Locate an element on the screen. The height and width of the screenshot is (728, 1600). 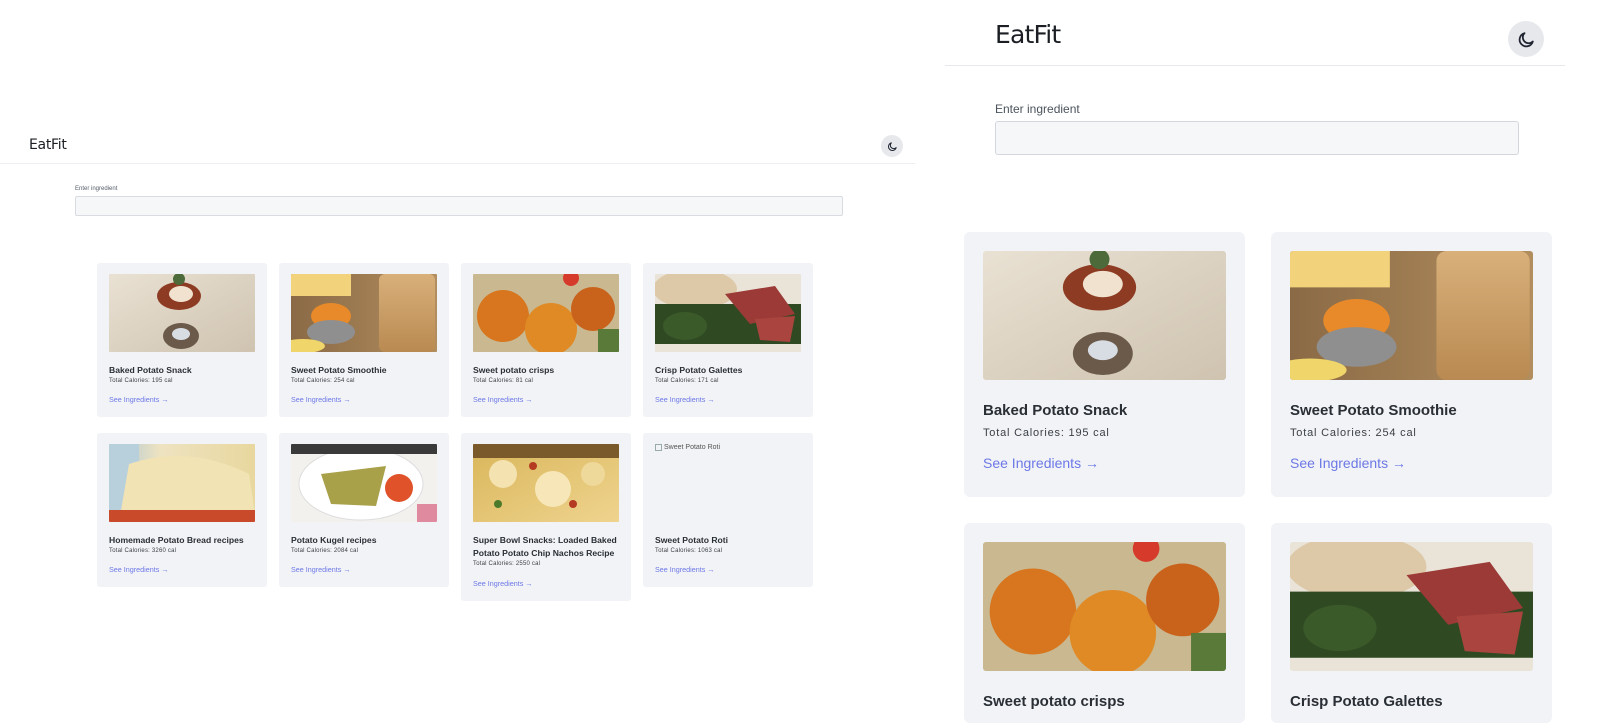
recipe-calories: Total Calories: 3260 cal is located at coordinates (143, 551).